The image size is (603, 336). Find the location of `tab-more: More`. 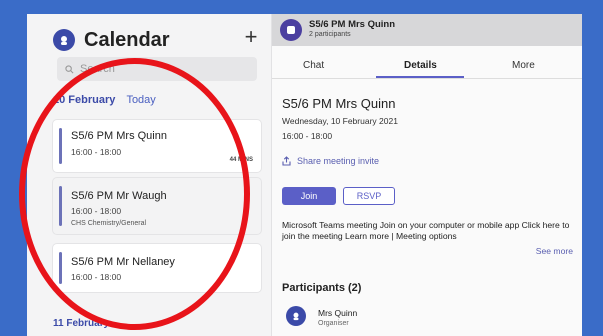

tab-more: More is located at coordinates (523, 65).